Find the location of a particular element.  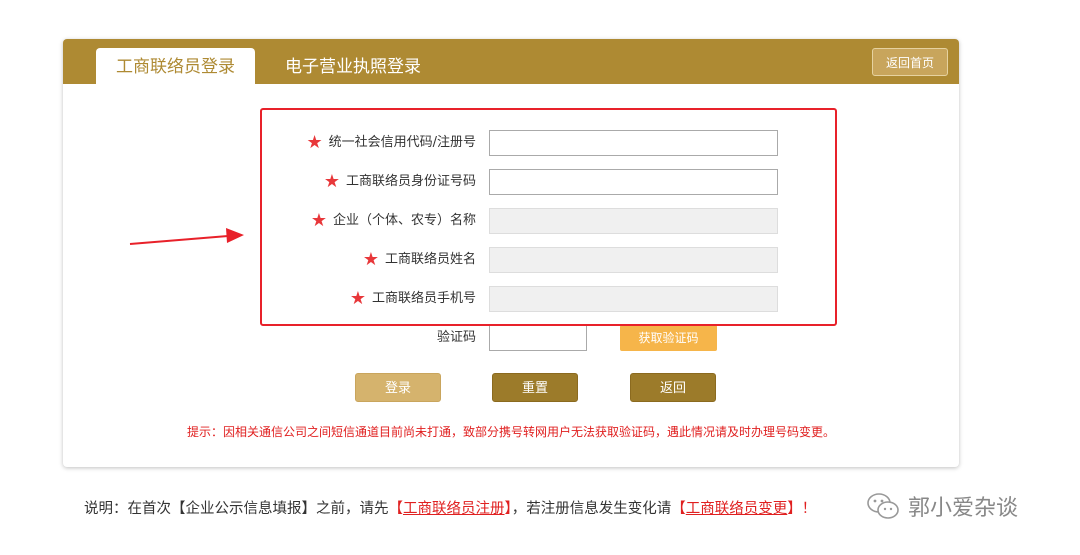

red-arrow-icon is located at coordinates (186, 236).